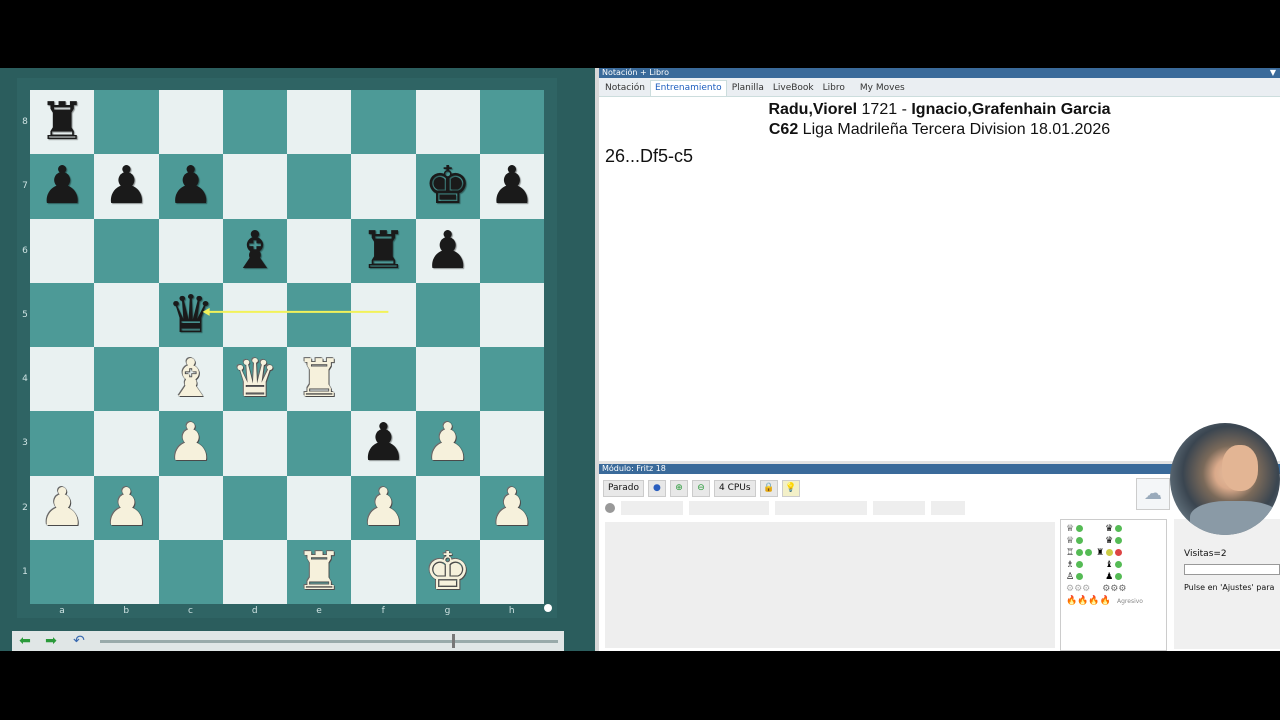 The height and width of the screenshot is (720, 1280). I want to click on lock-icon: 🔒, so click(768, 488).